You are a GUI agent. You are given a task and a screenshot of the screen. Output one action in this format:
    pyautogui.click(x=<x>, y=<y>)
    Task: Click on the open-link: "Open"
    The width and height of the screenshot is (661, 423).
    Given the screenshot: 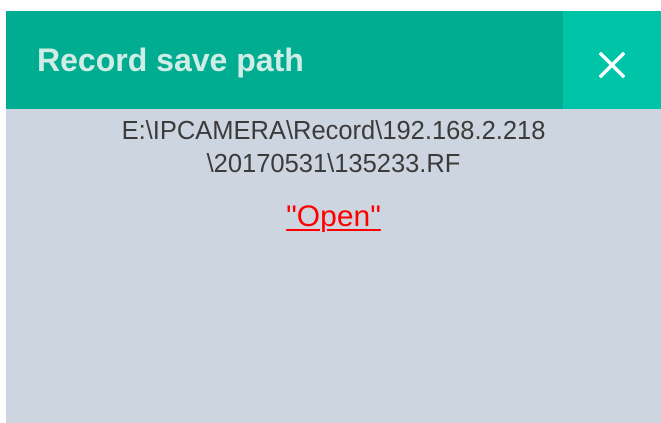 What is the action you would take?
    pyautogui.click(x=333, y=216)
    